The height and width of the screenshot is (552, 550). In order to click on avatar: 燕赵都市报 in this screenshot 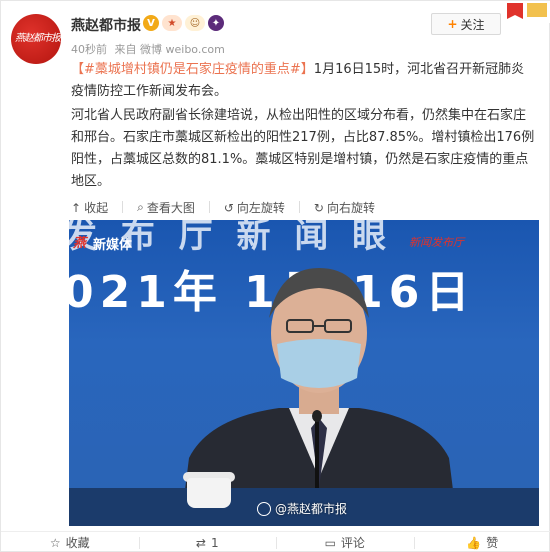, I will do `click(36, 39)`.